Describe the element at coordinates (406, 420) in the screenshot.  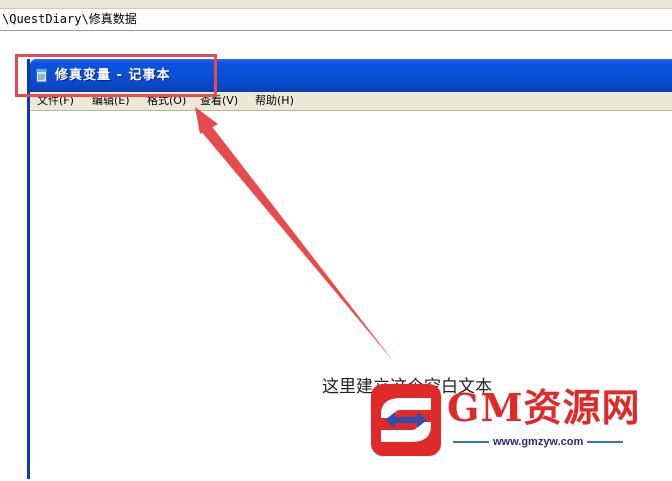
I see `gm-logo-icon` at that location.